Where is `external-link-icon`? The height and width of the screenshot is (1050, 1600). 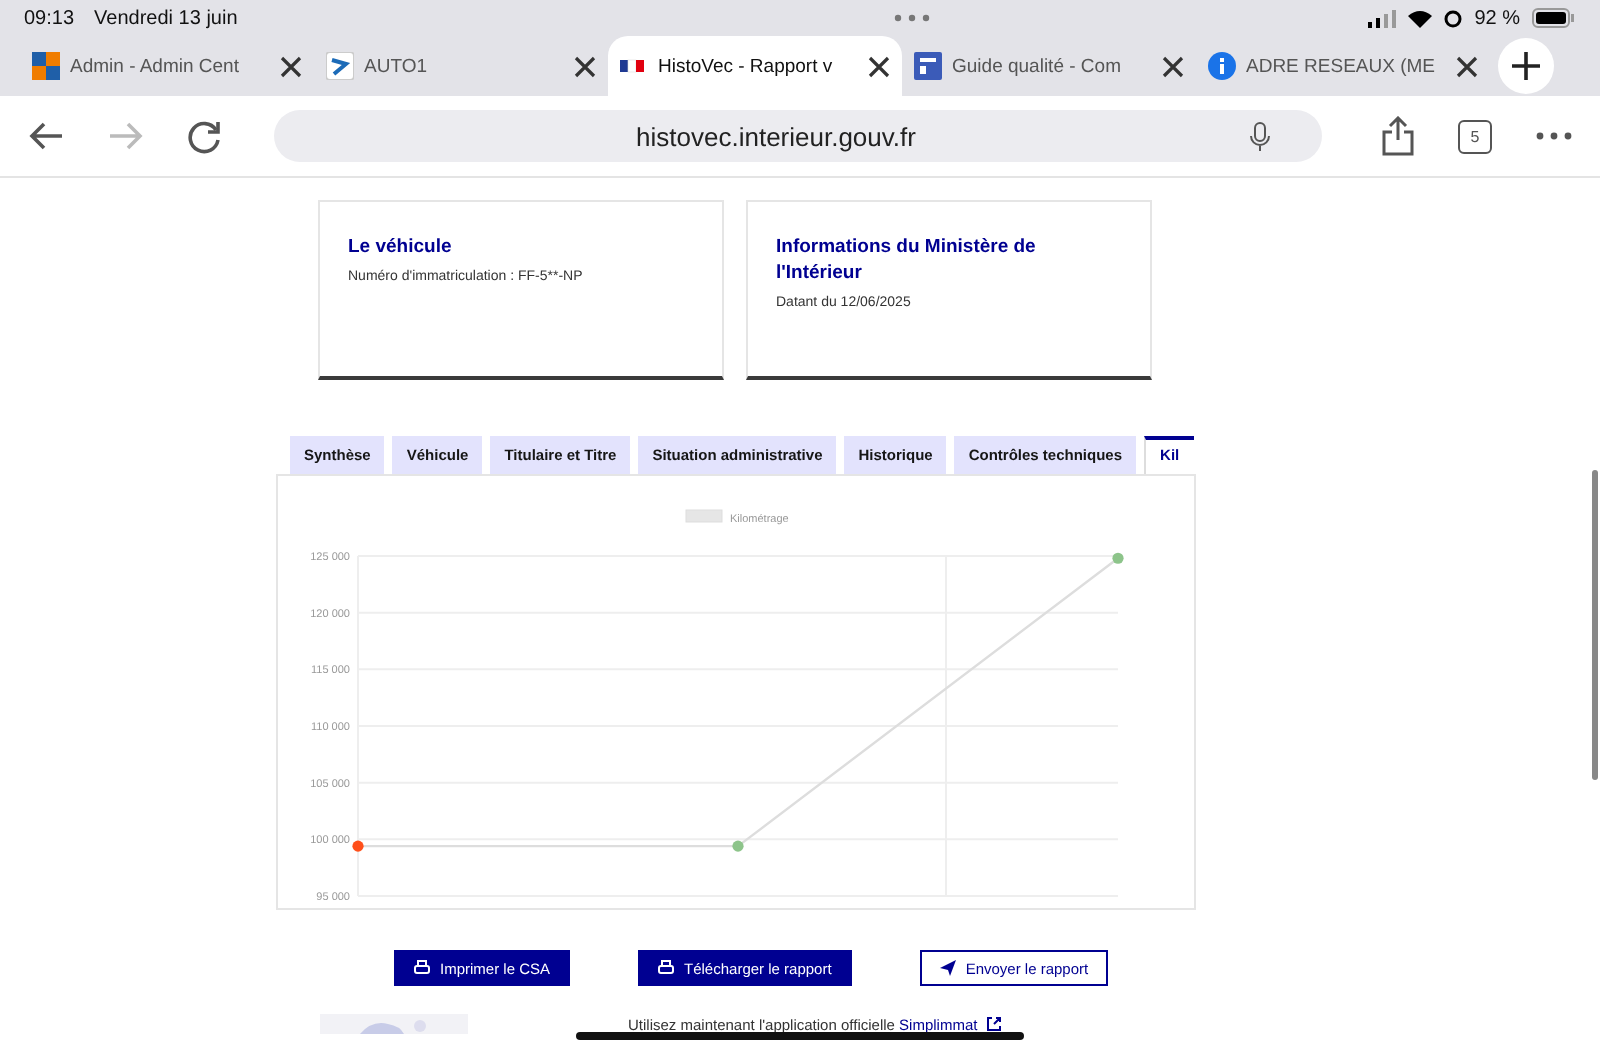
external-link-icon is located at coordinates (993, 1024).